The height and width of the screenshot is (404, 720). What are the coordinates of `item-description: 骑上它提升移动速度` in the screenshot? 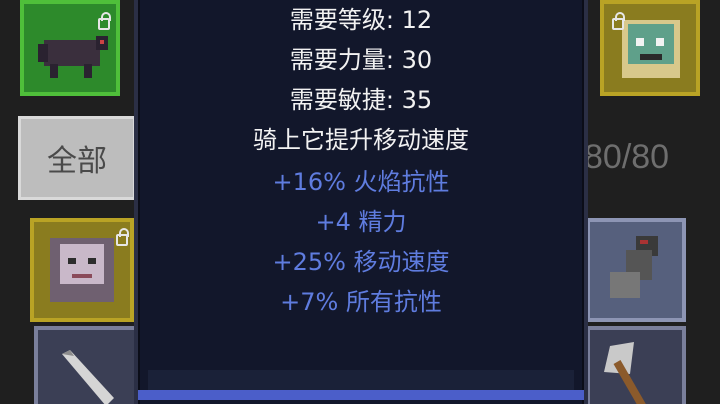 It's located at (361, 140).